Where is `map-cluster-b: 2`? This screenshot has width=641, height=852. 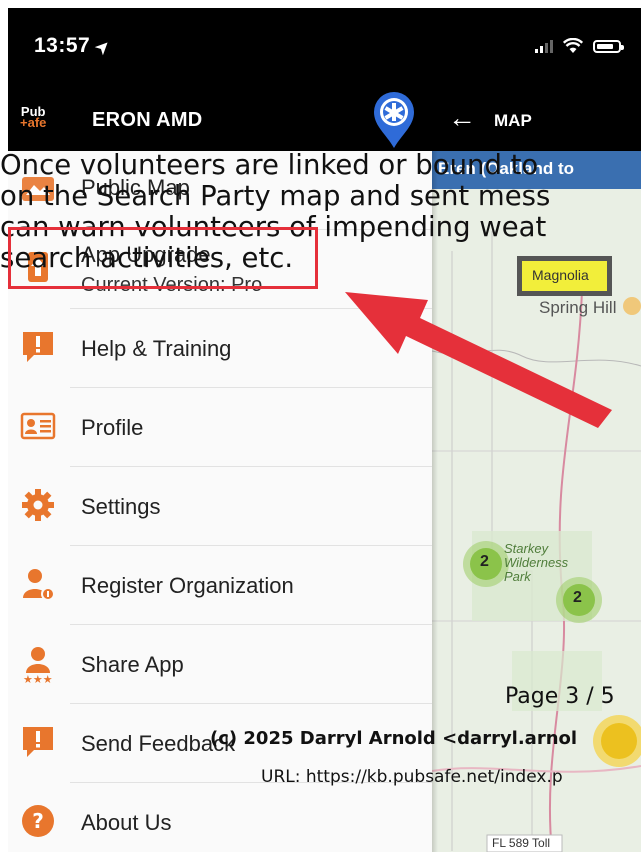
map-cluster-b: 2 is located at coordinates (577, 598).